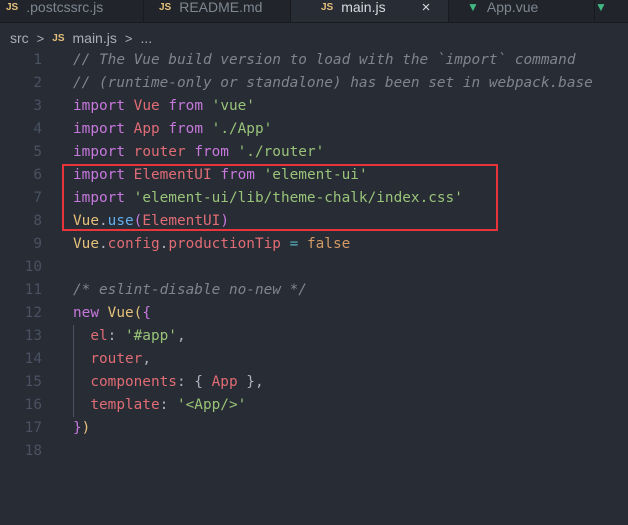  What do you see at coordinates (314, 382) in the screenshot?
I see `code-line: 15 components: { App },` at bounding box center [314, 382].